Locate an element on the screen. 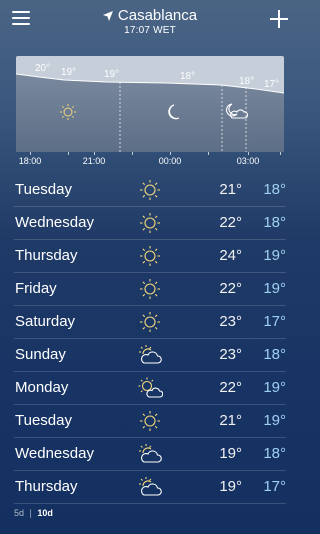 The height and width of the screenshot is (534, 320). city-name: Casablanca is located at coordinates (157, 15).